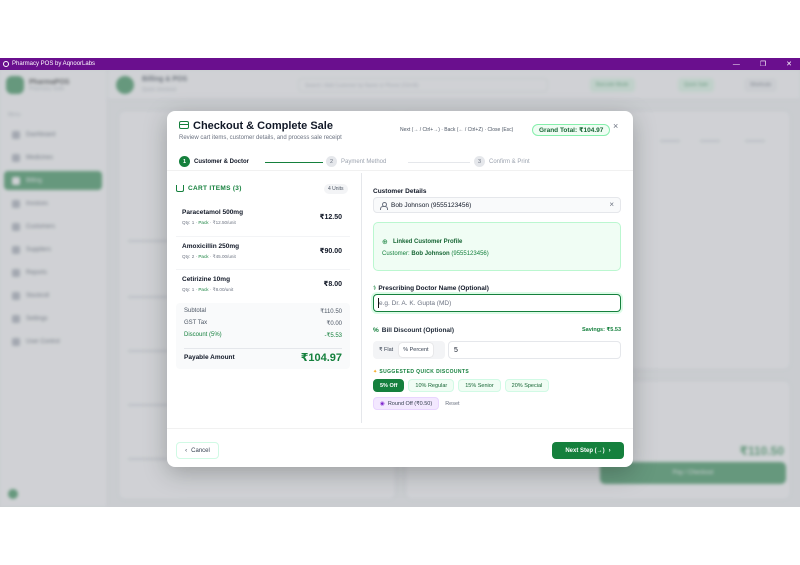 Image resolution: width=800 pixels, height=565 pixels. Describe the element at coordinates (333, 336) in the screenshot. I see `discount-value: -₹5.53` at that location.